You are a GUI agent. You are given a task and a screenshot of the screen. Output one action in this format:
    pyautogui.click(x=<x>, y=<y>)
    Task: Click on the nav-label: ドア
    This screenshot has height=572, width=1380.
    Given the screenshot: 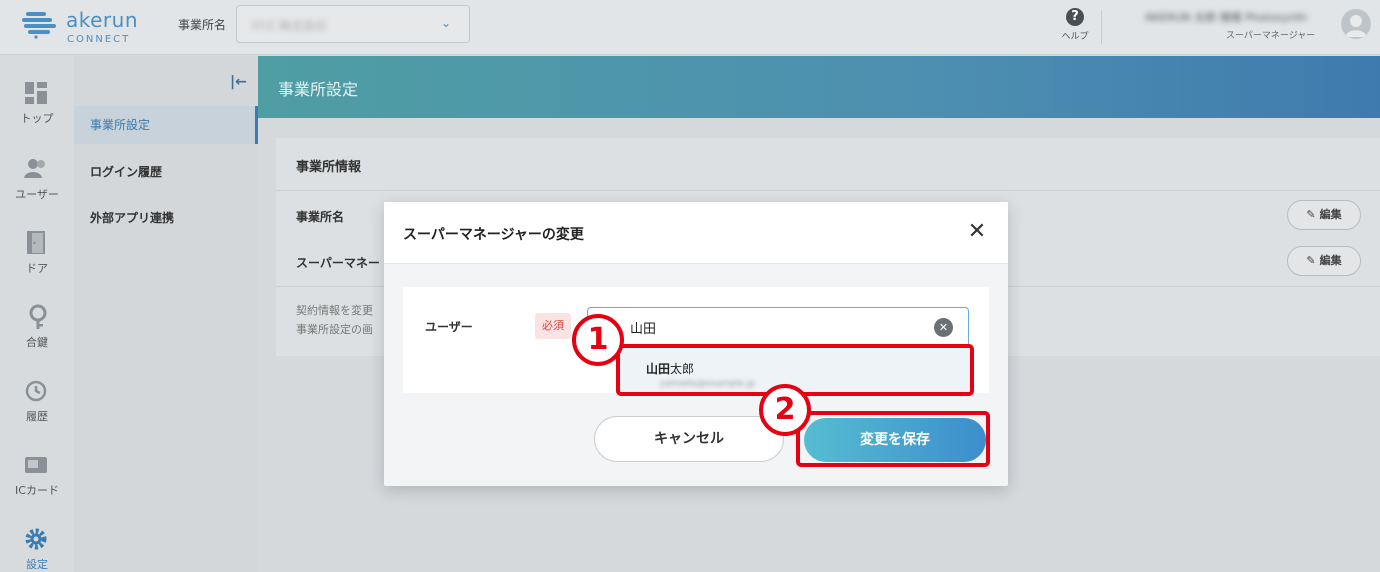 What is the action you would take?
    pyautogui.click(x=37, y=268)
    